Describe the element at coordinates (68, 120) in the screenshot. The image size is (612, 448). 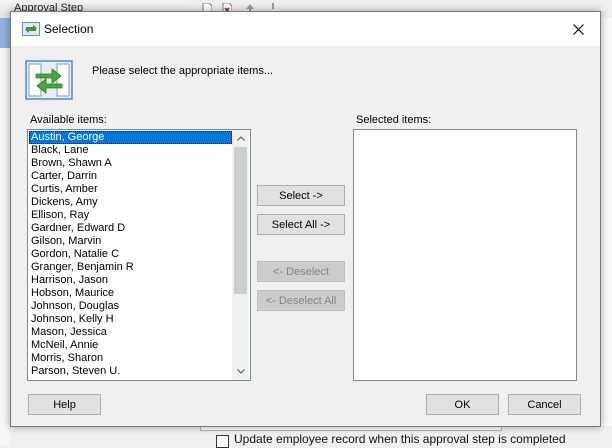
I see `available-items-label: Available items:` at that location.